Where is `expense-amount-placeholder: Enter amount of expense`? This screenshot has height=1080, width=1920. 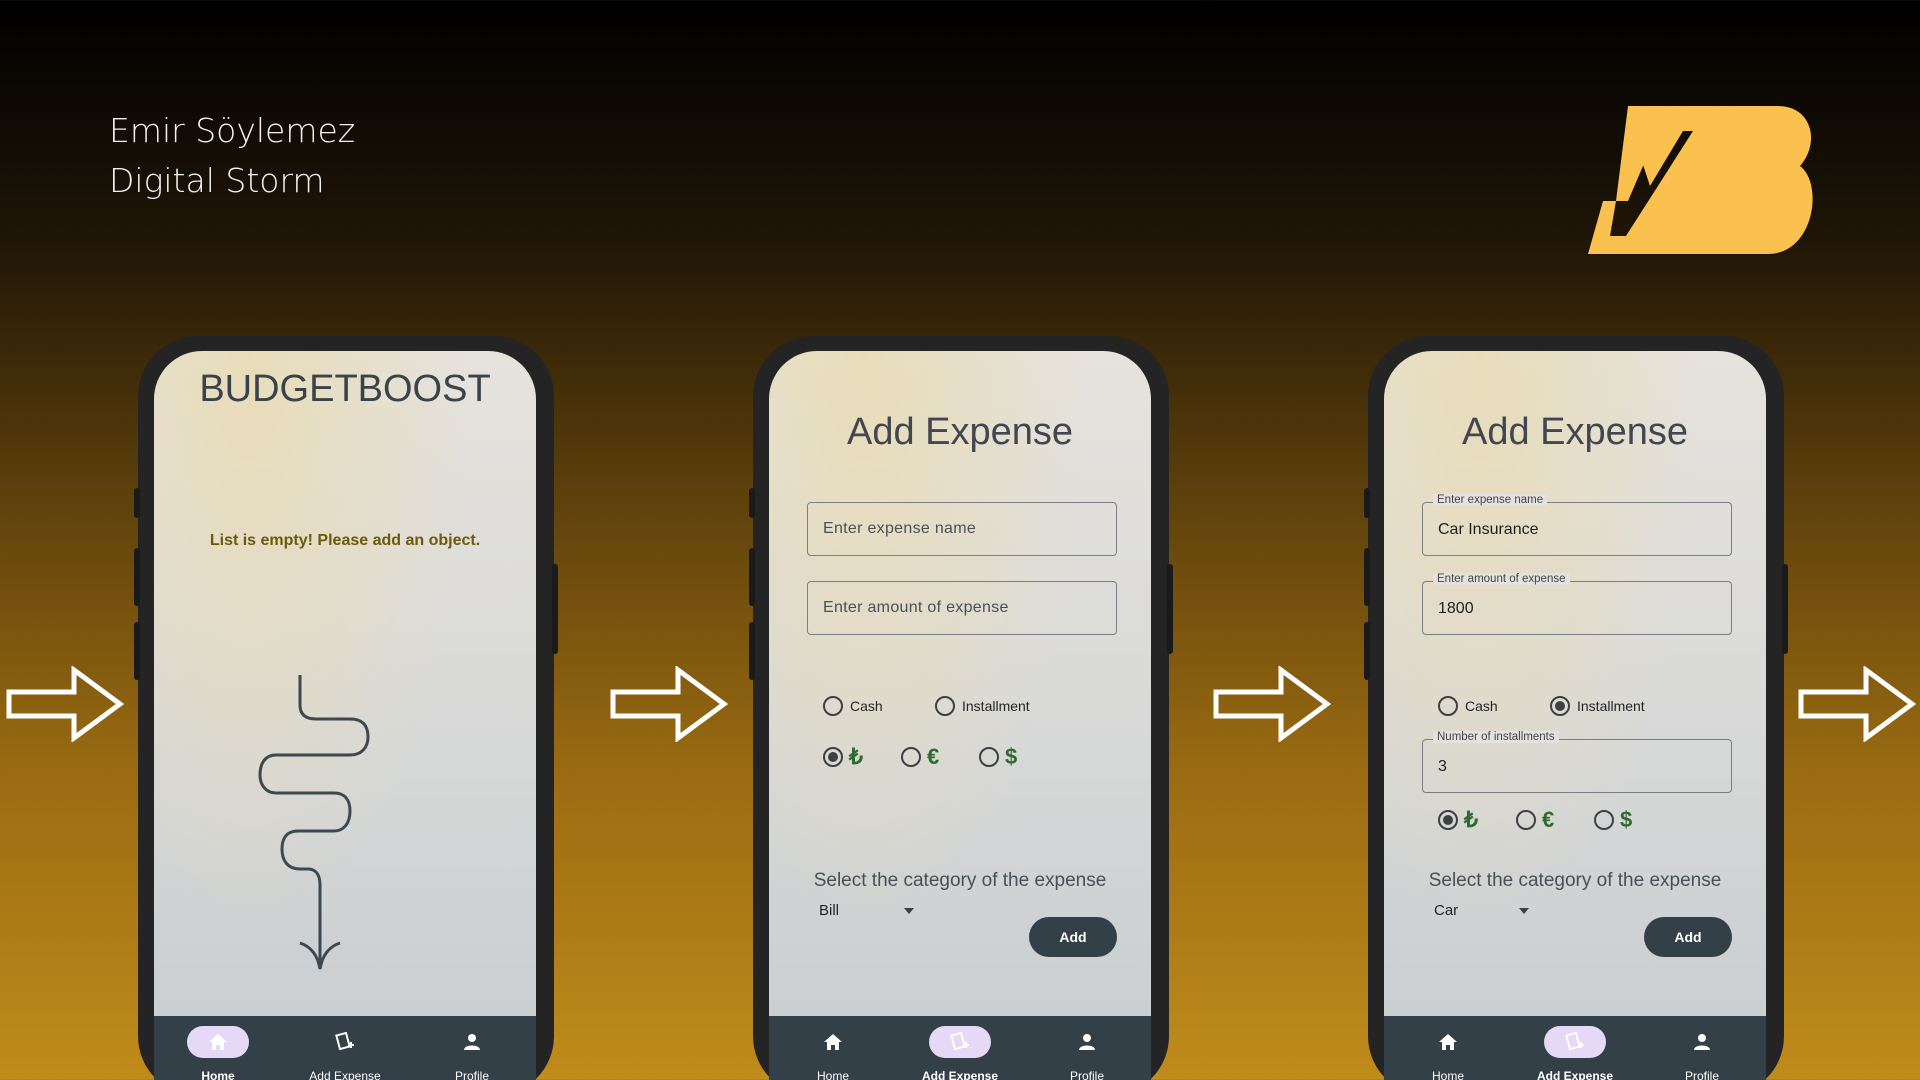 expense-amount-placeholder: Enter amount of expense is located at coordinates (916, 607).